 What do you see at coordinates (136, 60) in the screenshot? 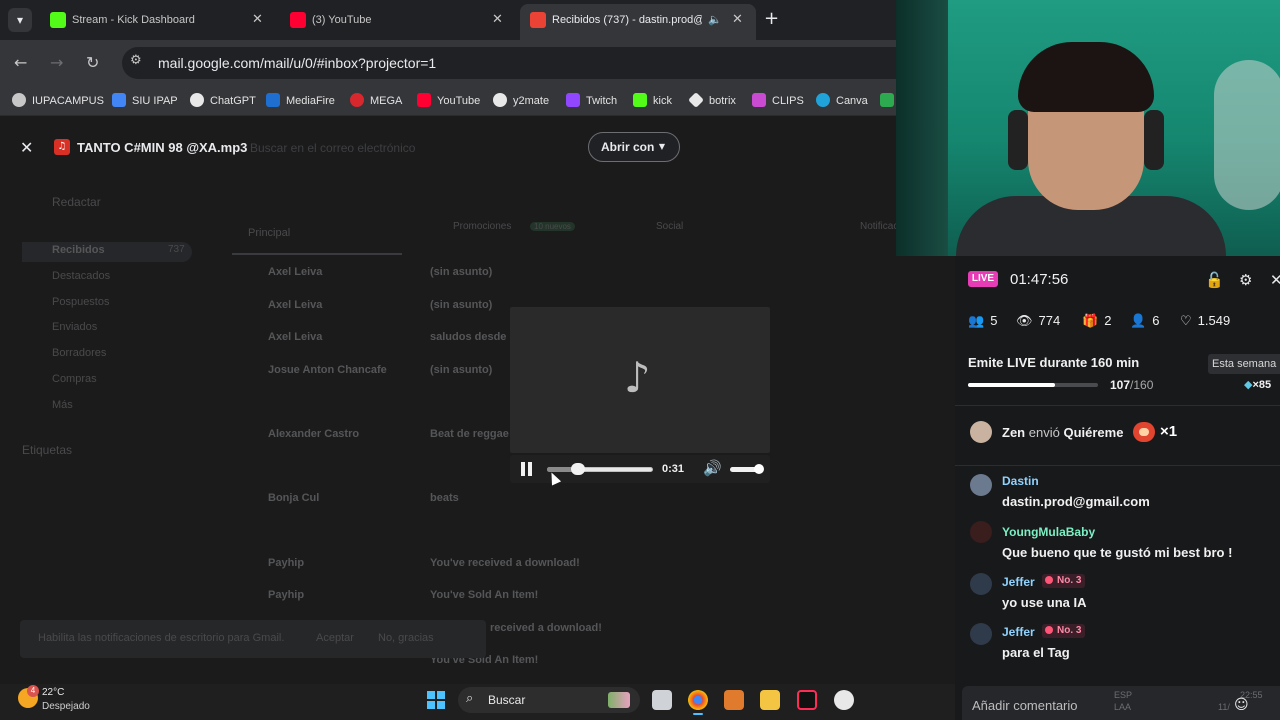
I see `site-info-icon: ⚙` at bounding box center [136, 60].